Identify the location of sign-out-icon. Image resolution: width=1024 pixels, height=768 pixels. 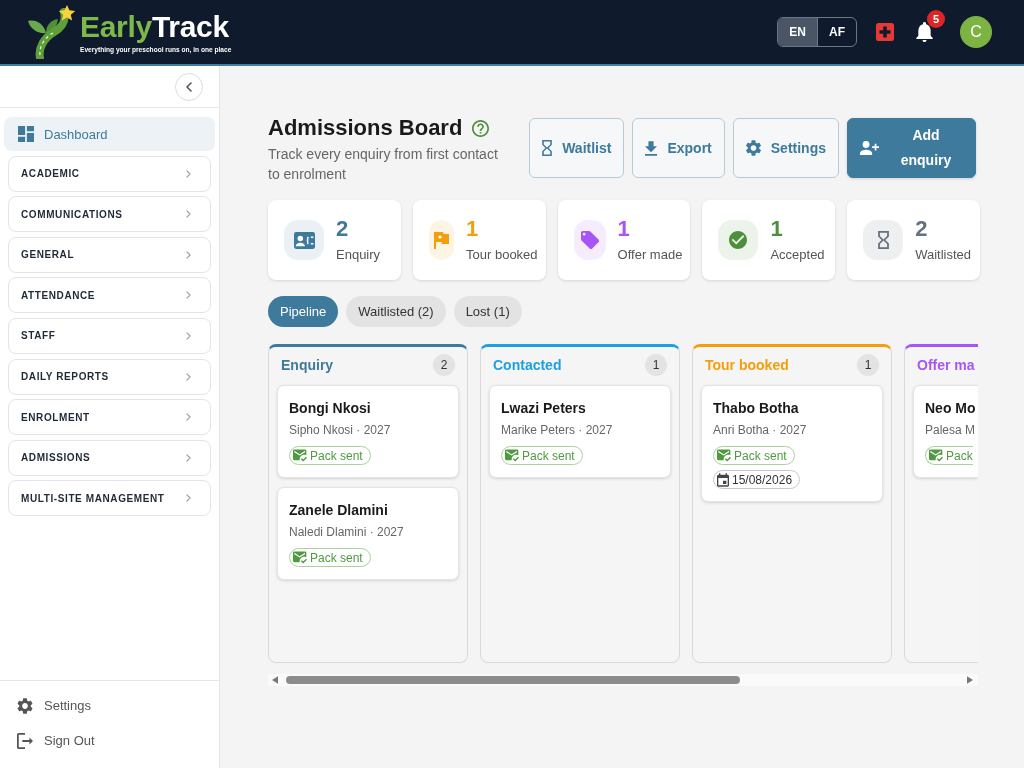
(25, 740).